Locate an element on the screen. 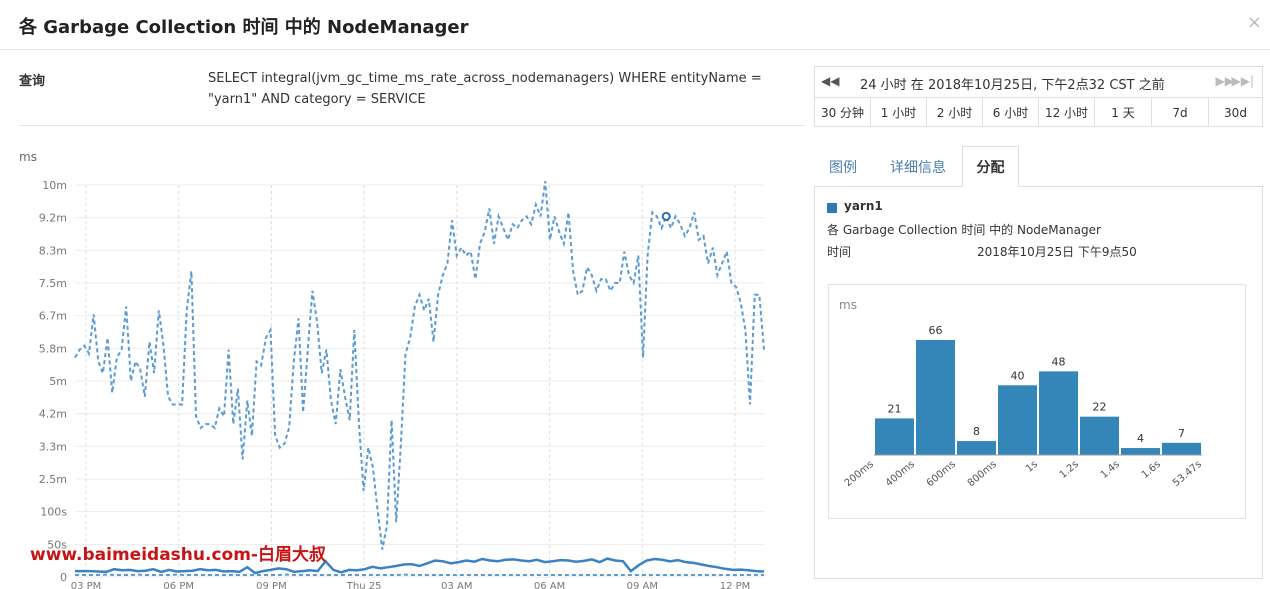  dialog-header: 各 Garbage Collection 时间 中的 NodeManager × is located at coordinates (635, 25).